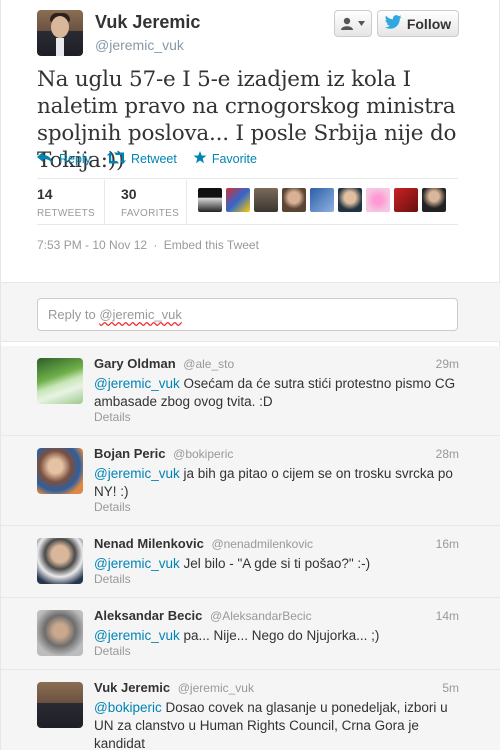  What do you see at coordinates (92, 245) in the screenshot?
I see `timestamp-link: 7:53 PM - 10 Nov 12` at bounding box center [92, 245].